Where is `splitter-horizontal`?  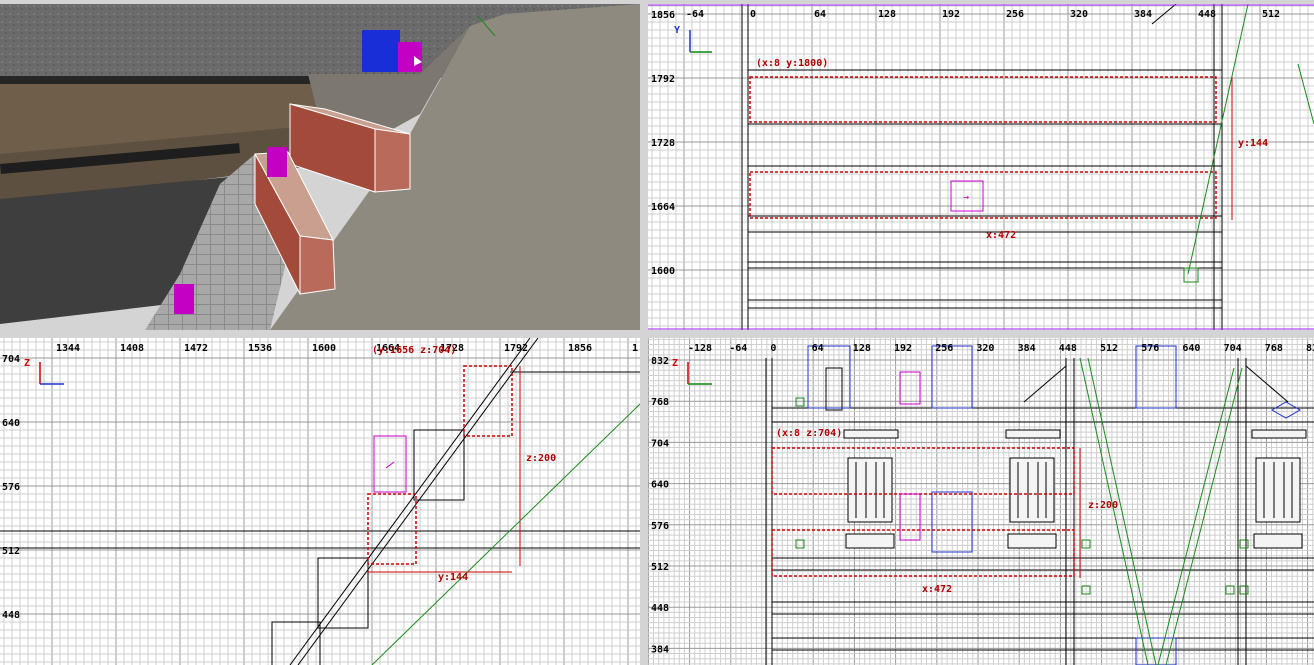 splitter-horizontal is located at coordinates (657, 334).